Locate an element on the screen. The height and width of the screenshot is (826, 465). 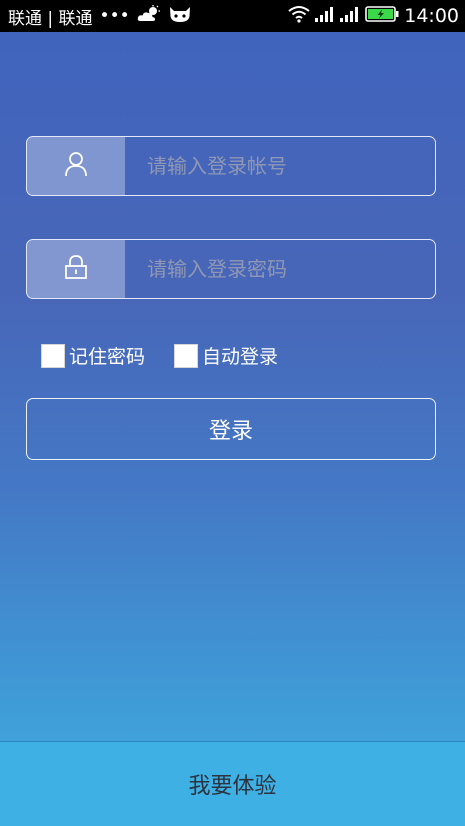
username-field is located at coordinates (231, 166).